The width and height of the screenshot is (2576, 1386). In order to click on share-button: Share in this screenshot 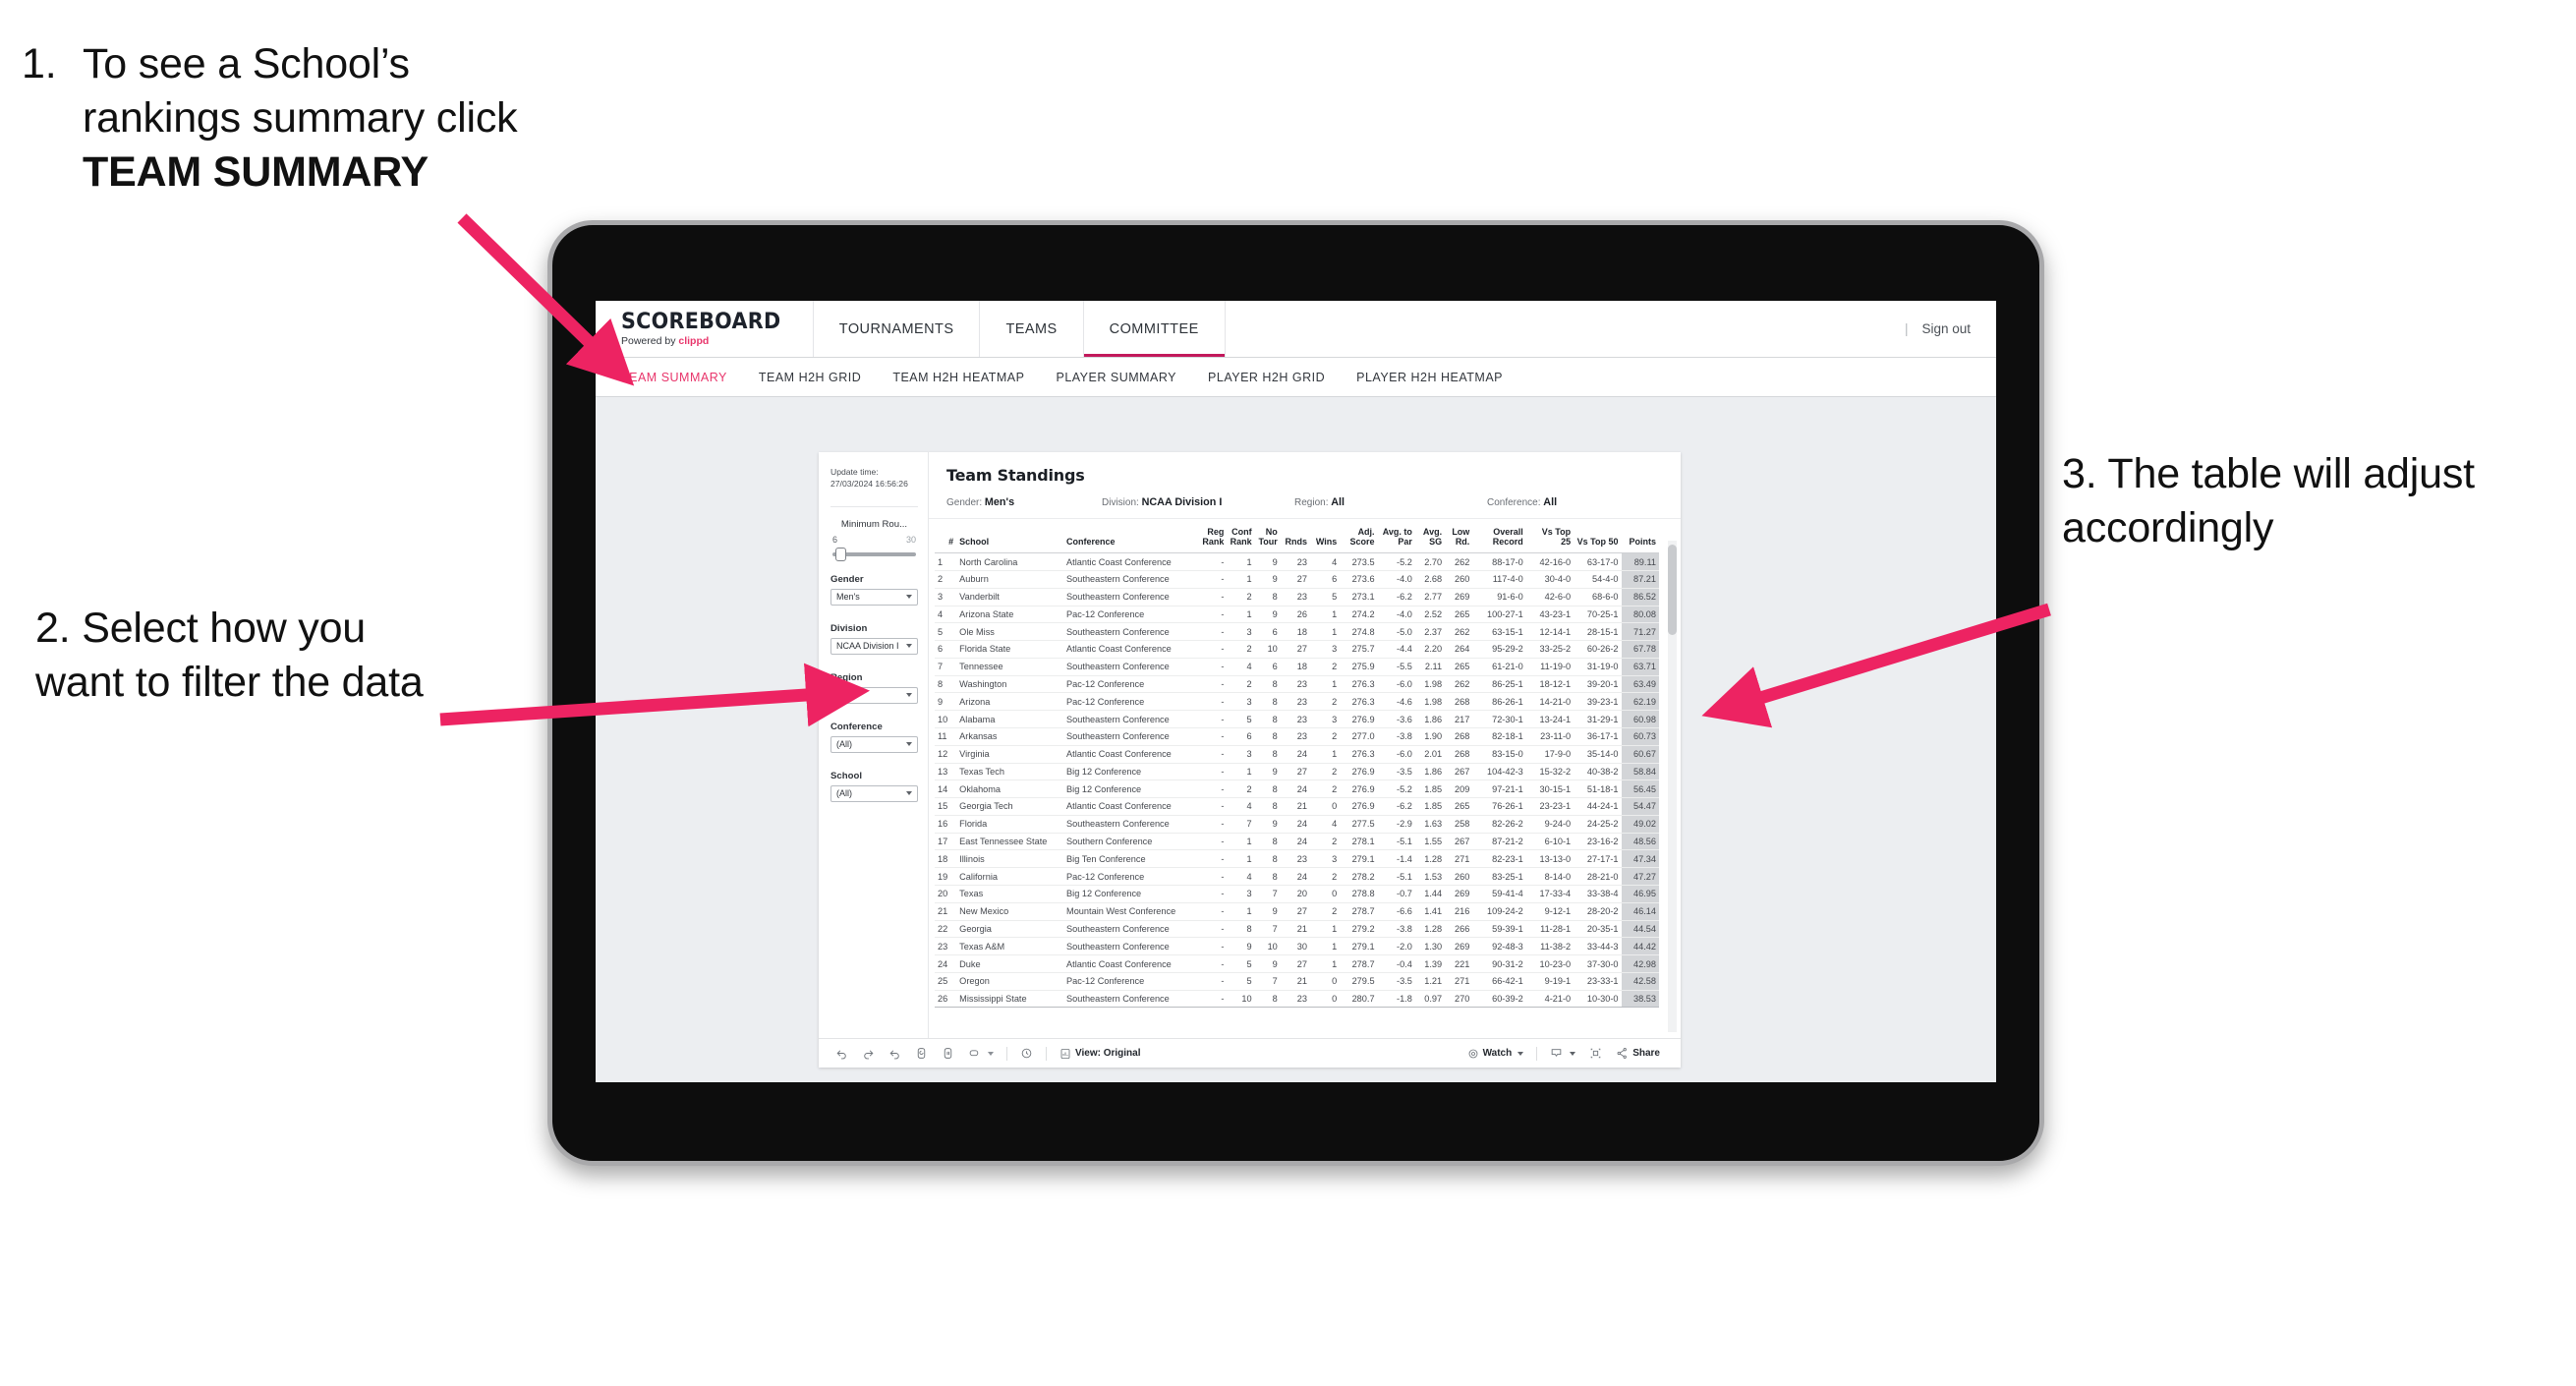, I will do `click(1638, 1053)`.